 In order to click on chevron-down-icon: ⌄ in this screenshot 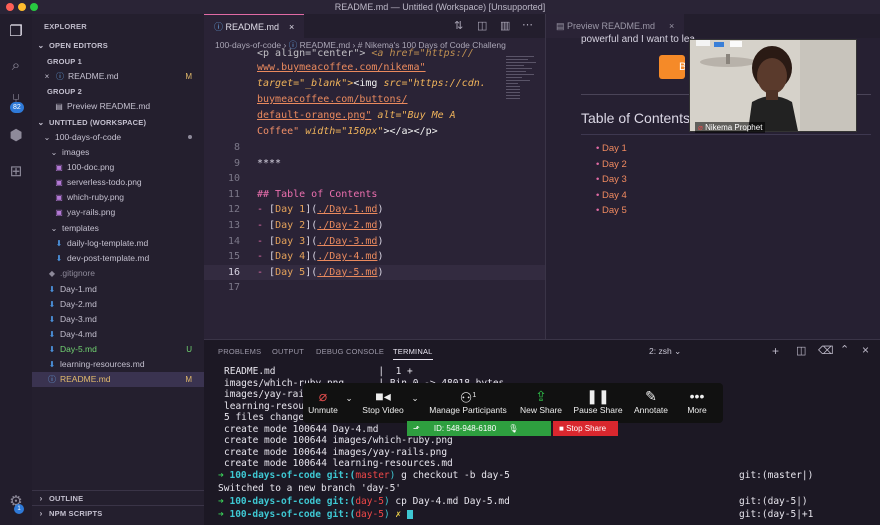, I will do `click(349, 398)`.